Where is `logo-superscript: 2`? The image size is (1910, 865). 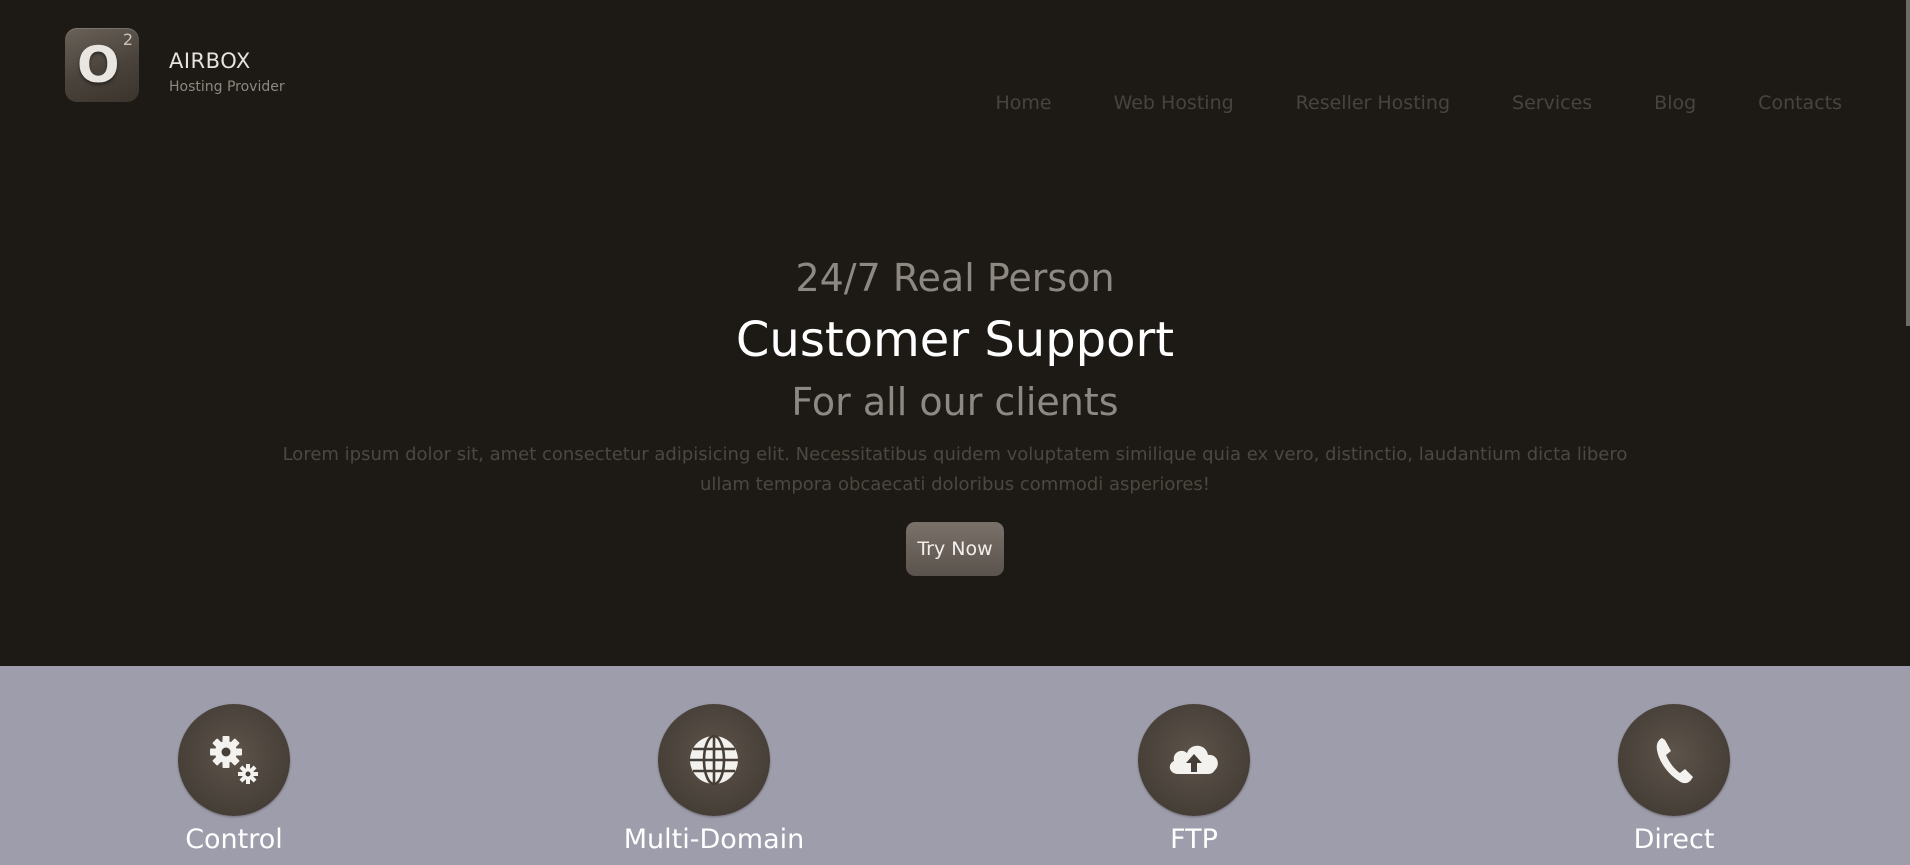
logo-superscript: 2 is located at coordinates (127, 39).